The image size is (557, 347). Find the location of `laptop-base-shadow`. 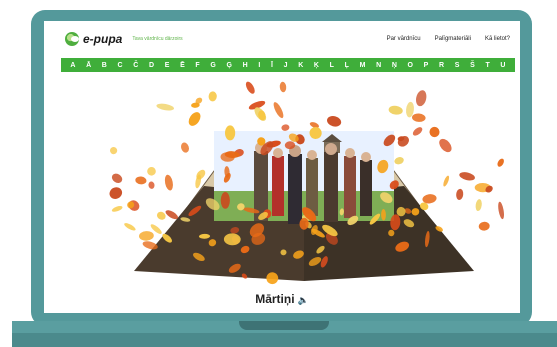

laptop-base-shadow is located at coordinates (284, 340).